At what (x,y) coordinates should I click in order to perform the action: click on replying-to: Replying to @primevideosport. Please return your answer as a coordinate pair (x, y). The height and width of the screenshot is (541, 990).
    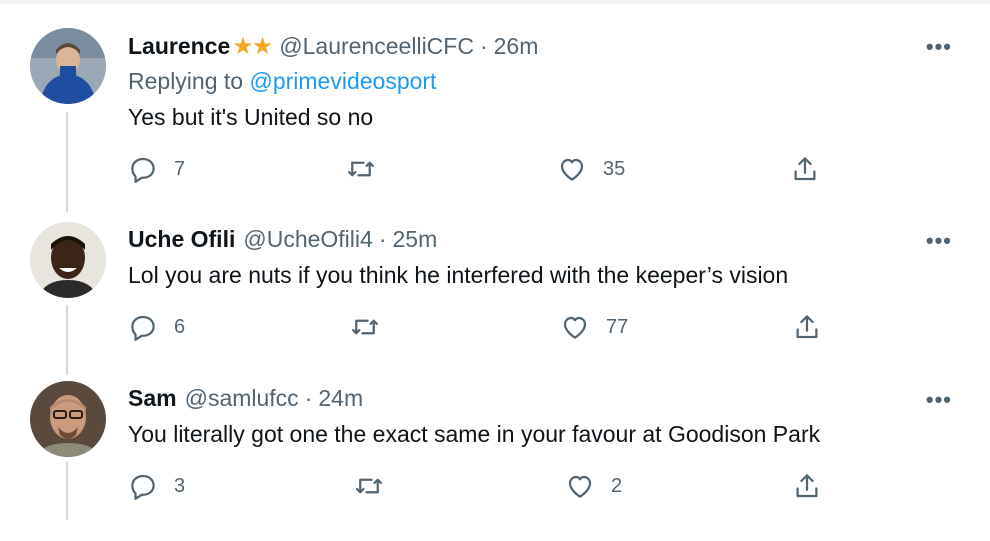
    Looking at the image, I should click on (282, 81).